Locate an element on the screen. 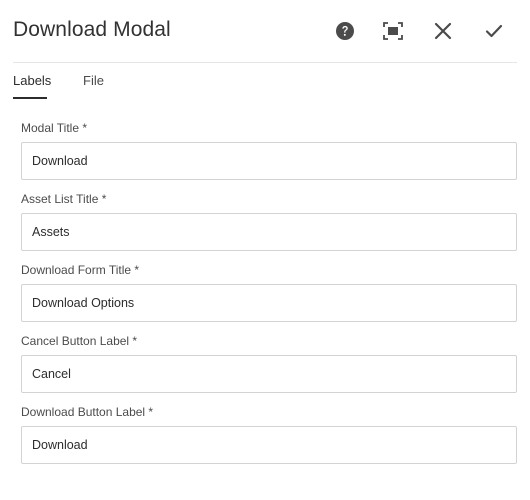  help-button is located at coordinates (345, 31).